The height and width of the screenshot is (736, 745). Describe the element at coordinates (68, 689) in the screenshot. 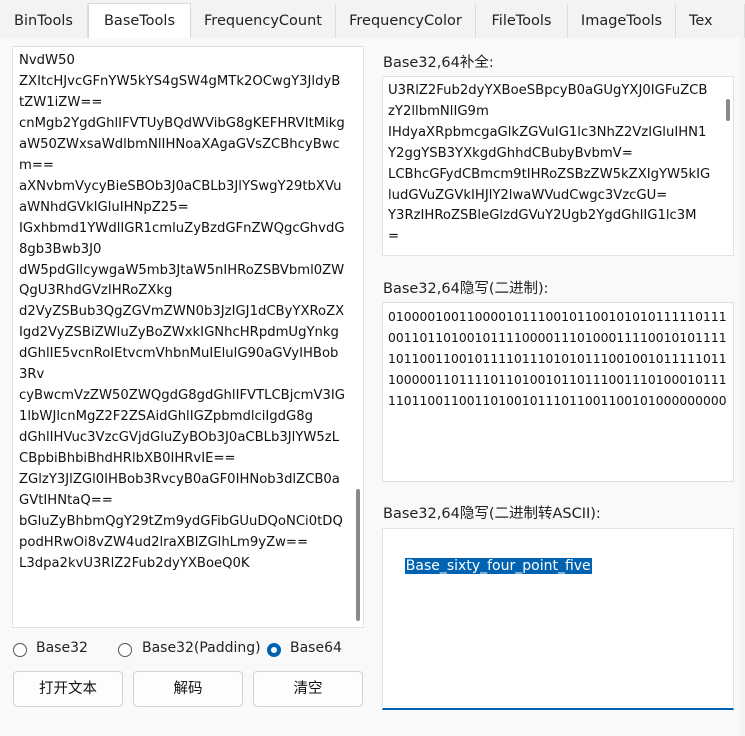

I see `open-text-button: 打开文本` at that location.